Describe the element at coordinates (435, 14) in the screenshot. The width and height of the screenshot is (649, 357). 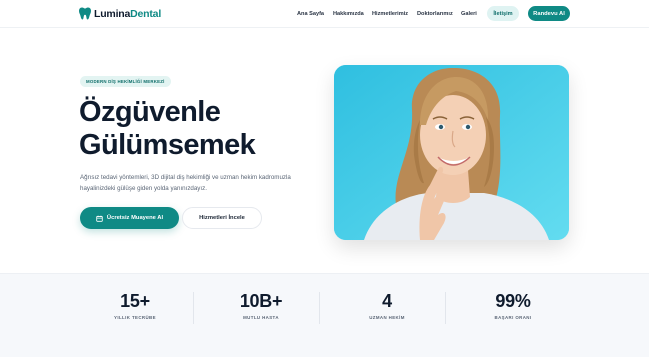
I see `nav-doctors: Doktorlarımız` at that location.